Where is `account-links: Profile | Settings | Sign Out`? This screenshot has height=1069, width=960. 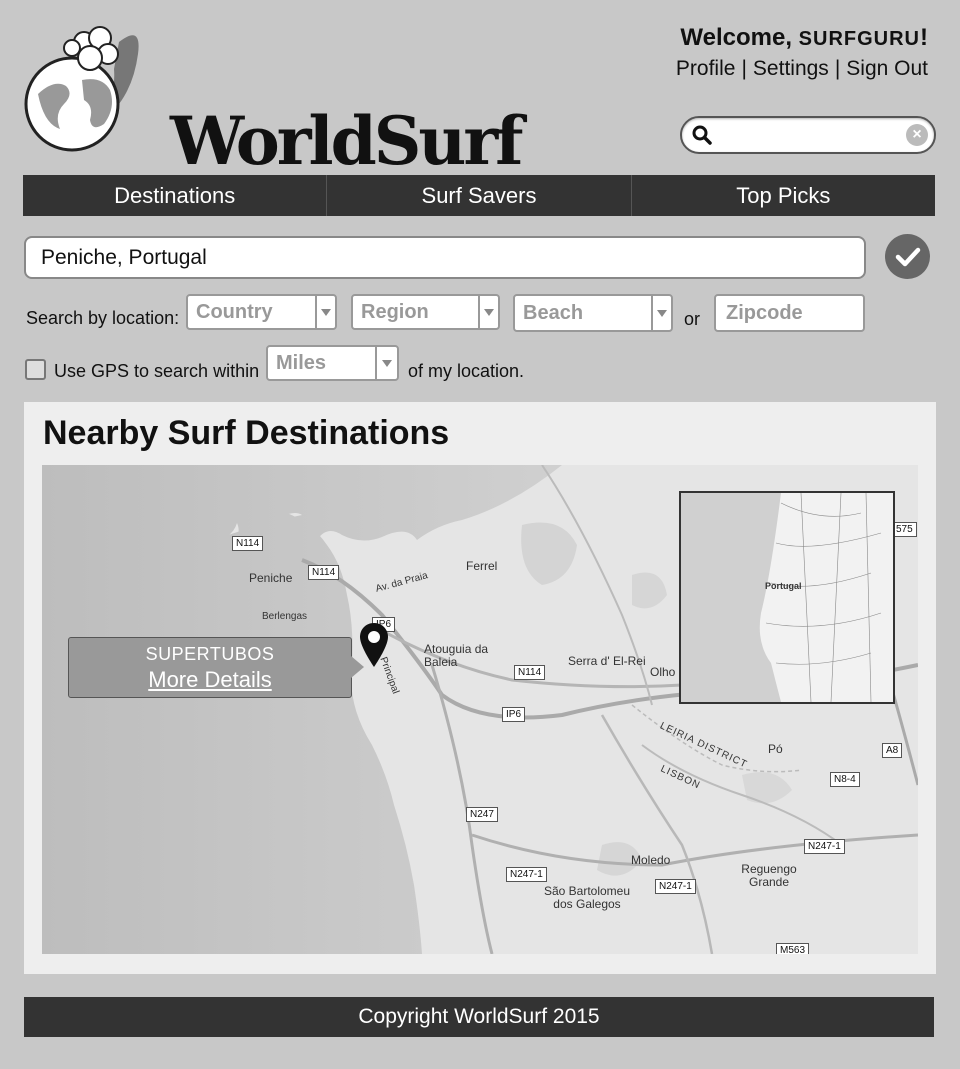
account-links: Profile | Settings | Sign Out is located at coordinates (802, 69).